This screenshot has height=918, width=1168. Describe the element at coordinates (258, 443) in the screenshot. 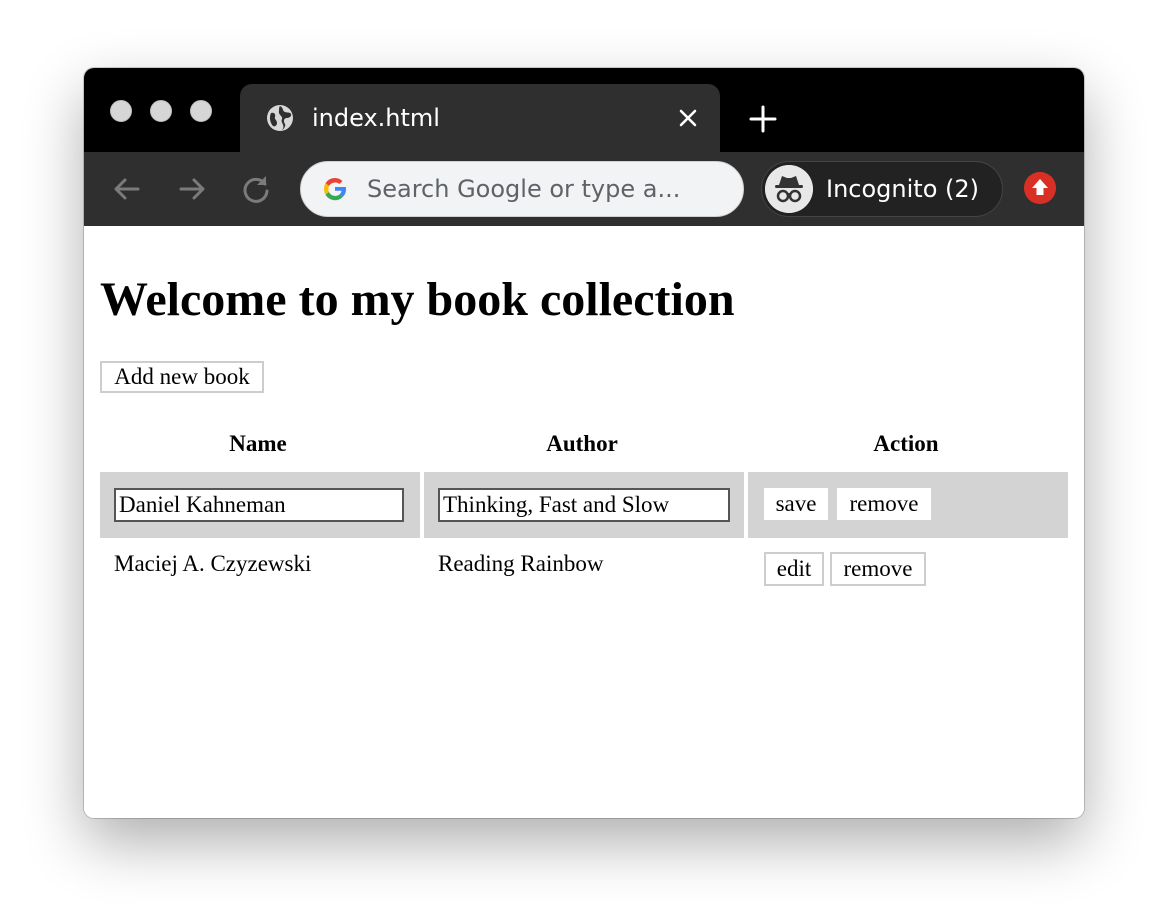

I see `column-header-name: Name` at that location.